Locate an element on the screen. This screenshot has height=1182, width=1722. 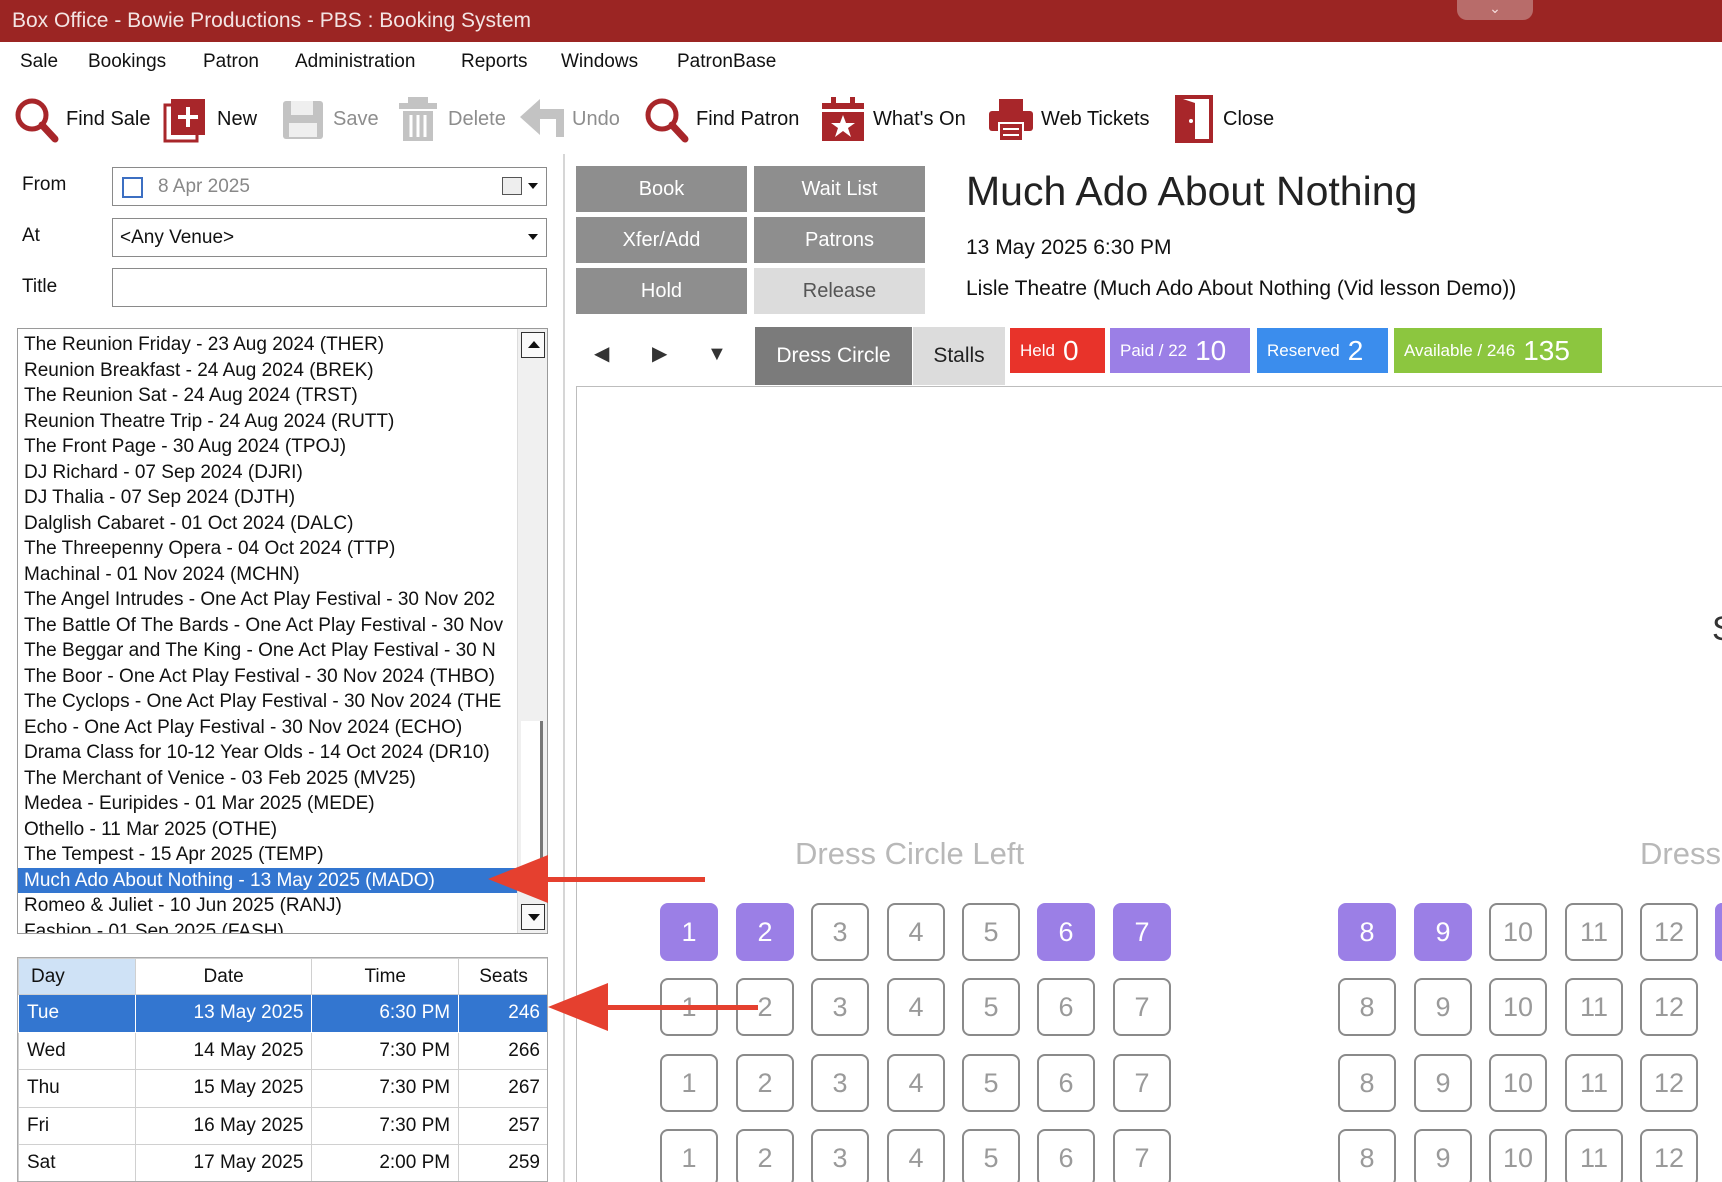
seat-paid: 7 is located at coordinates (1142, 932).